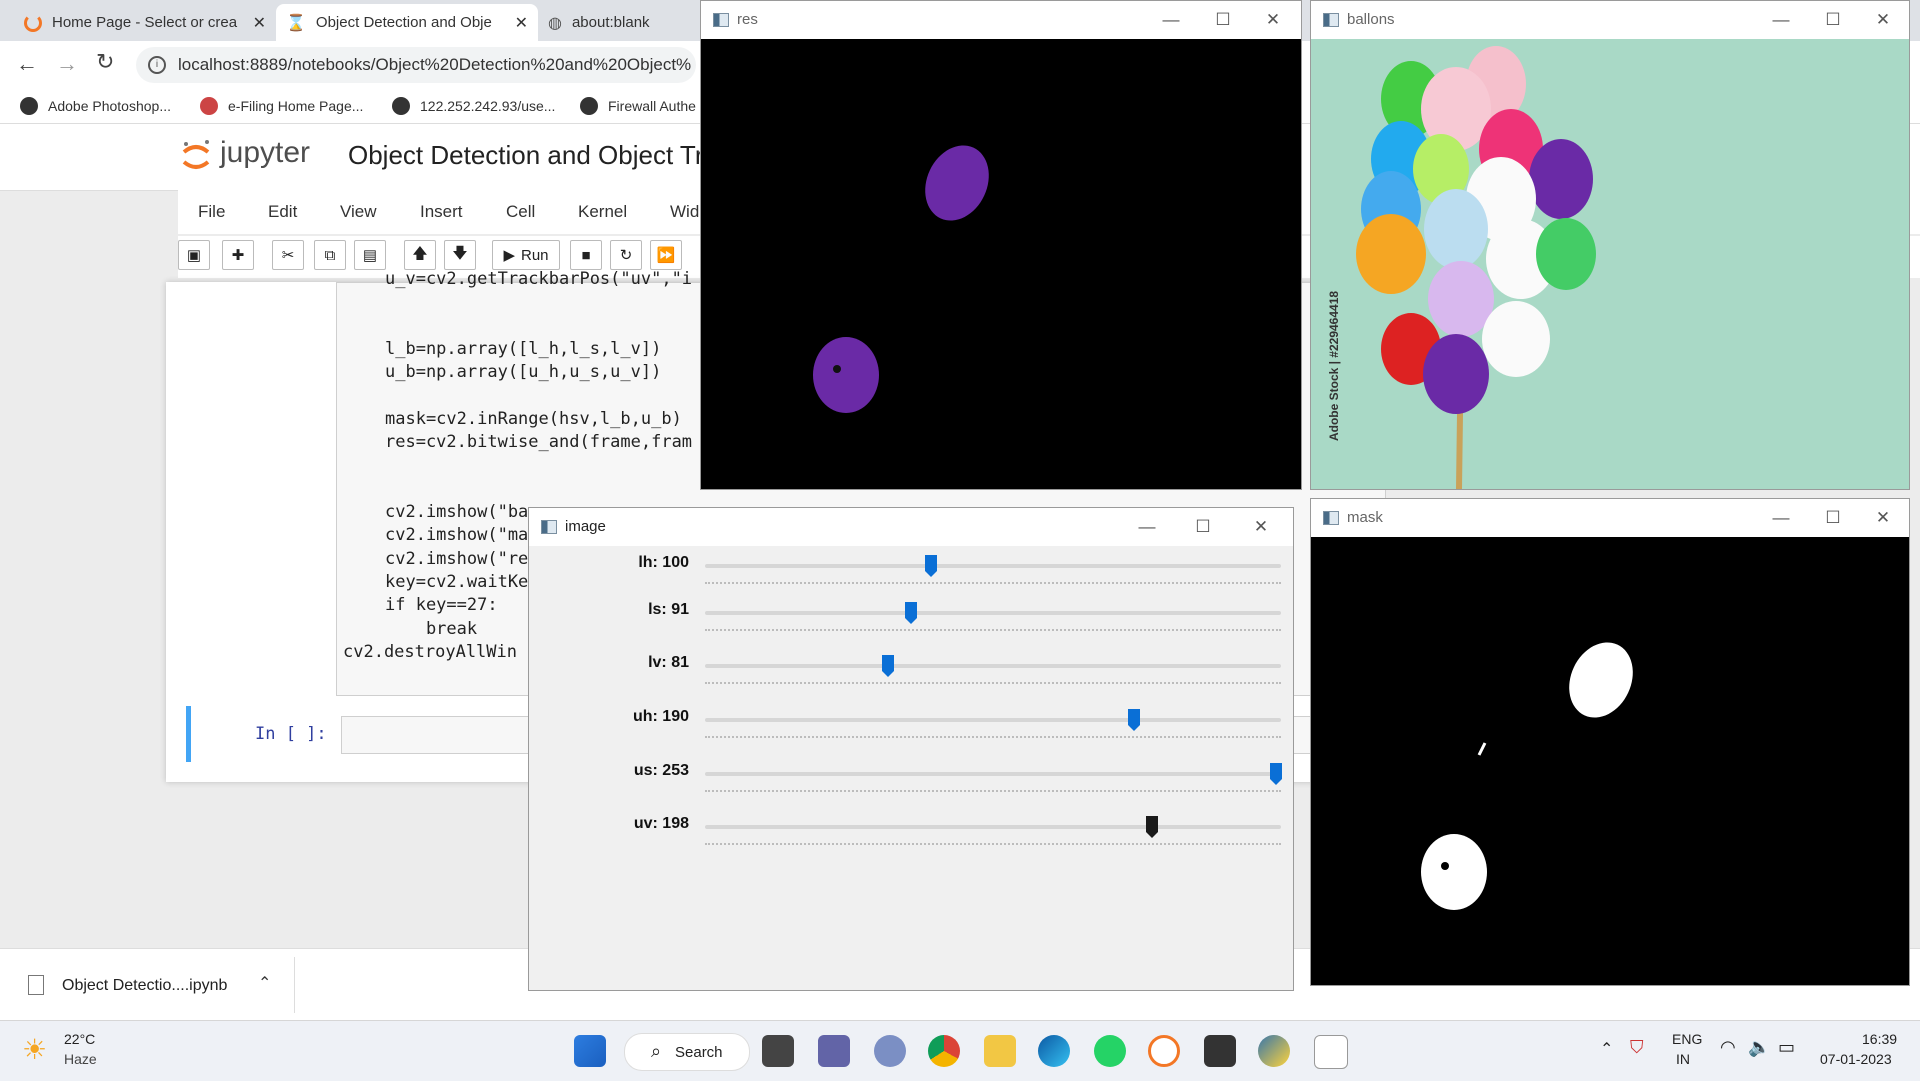 The height and width of the screenshot is (1081, 1920). Describe the element at coordinates (1220, 1051) in the screenshot. I see `terminal-icon` at that location.